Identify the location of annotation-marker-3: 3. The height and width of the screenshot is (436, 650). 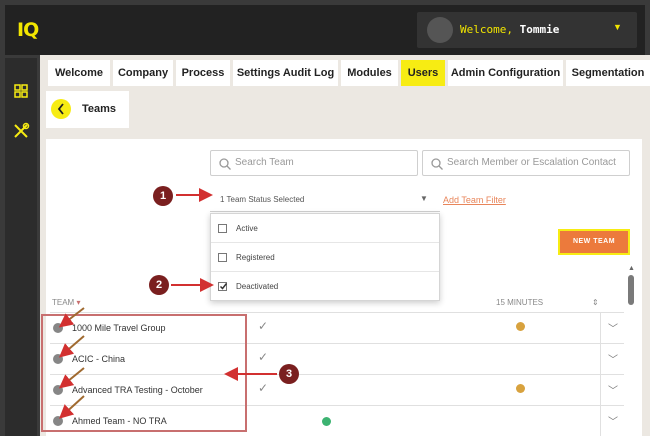
(289, 374).